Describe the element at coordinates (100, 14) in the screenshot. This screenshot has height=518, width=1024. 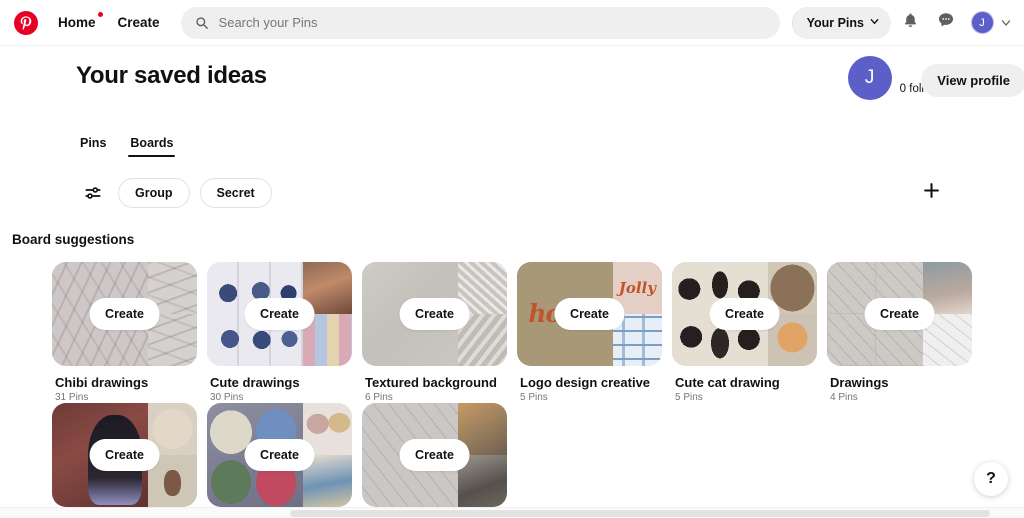
I see `notification-dot-icon` at that location.